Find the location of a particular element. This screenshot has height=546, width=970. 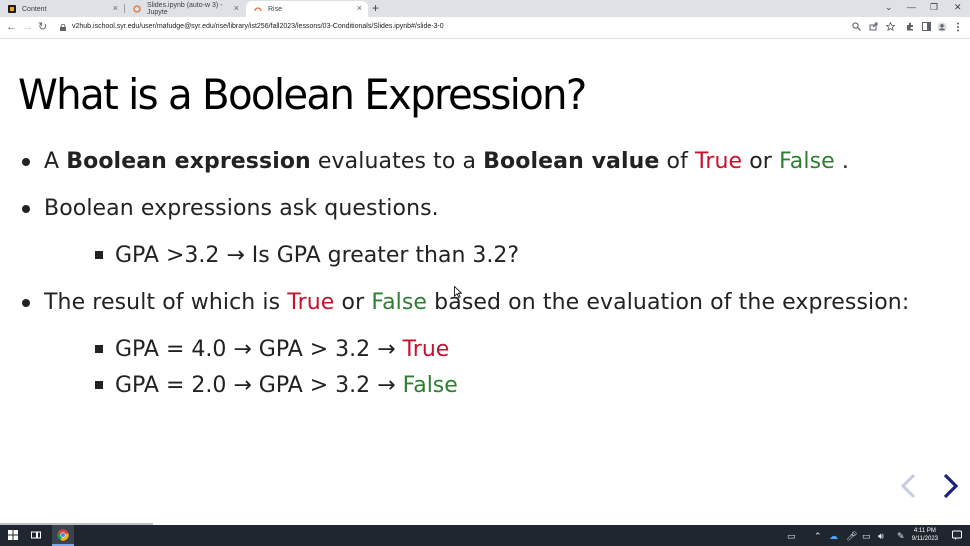

sub-bullet-text: GPA >3.2 → Is GPA greater than 3.2? is located at coordinates (317, 255).